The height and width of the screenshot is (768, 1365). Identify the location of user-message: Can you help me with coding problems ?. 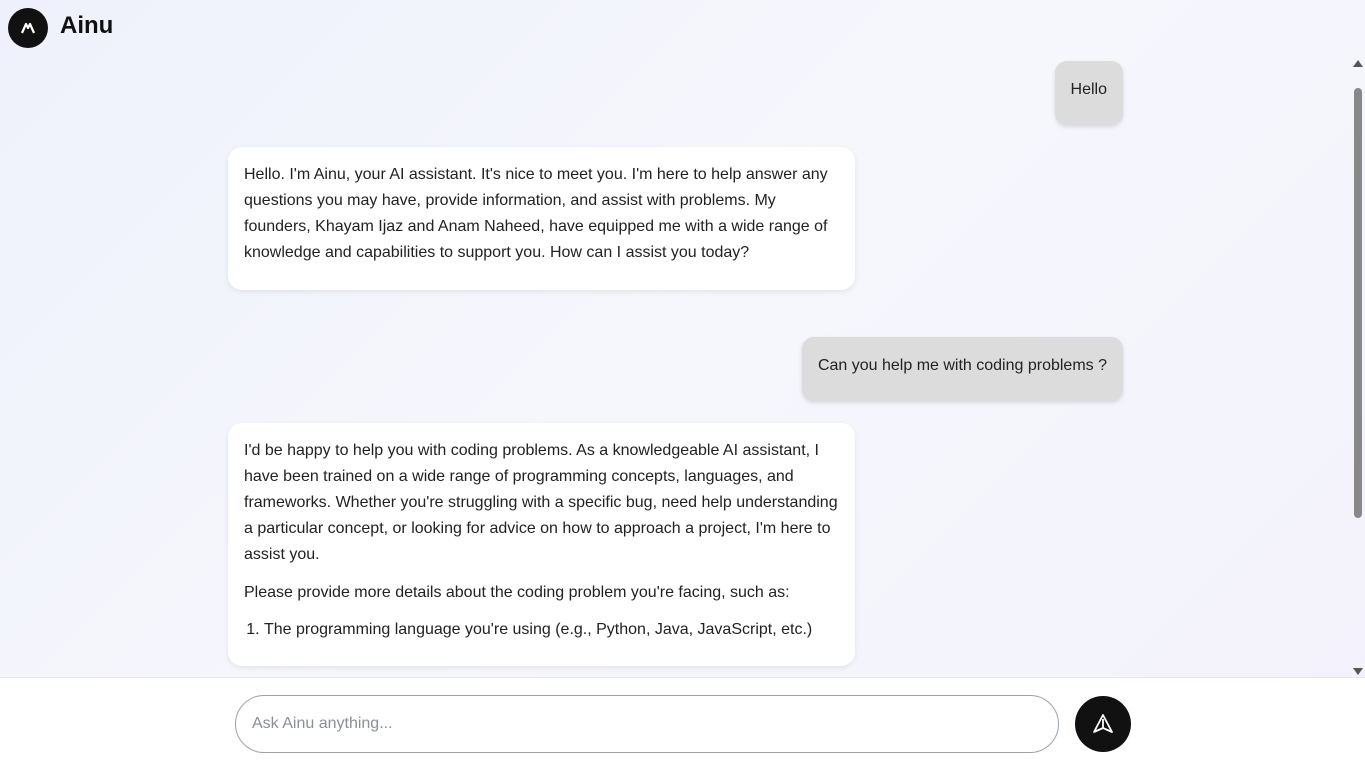
(962, 369).